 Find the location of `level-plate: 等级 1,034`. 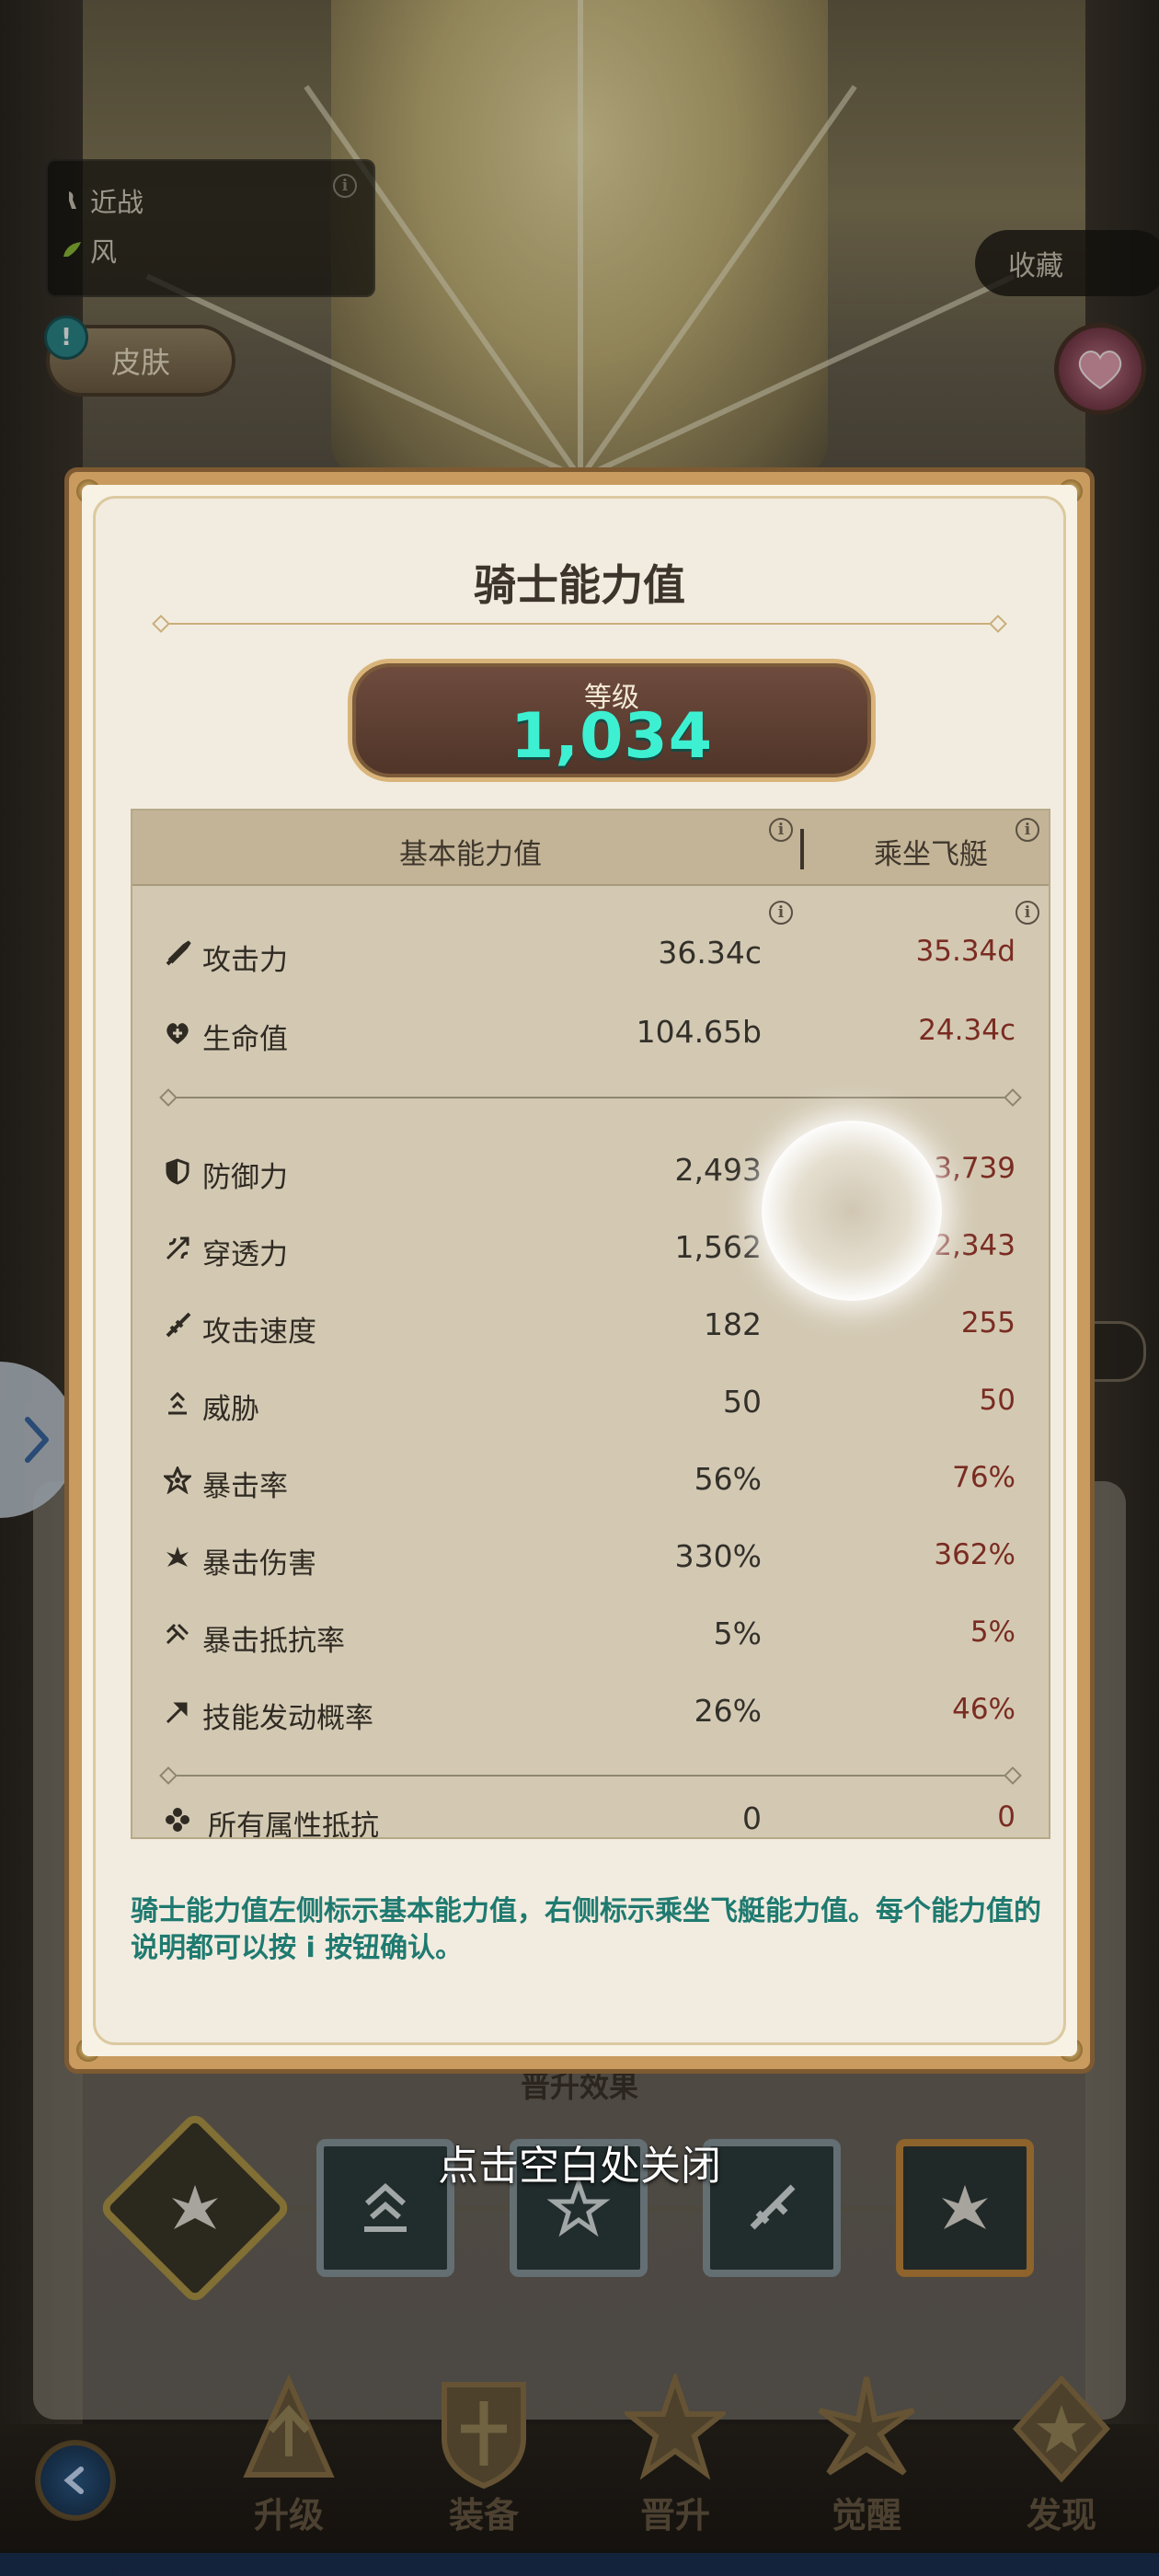

level-plate: 等级 1,034 is located at coordinates (612, 720).